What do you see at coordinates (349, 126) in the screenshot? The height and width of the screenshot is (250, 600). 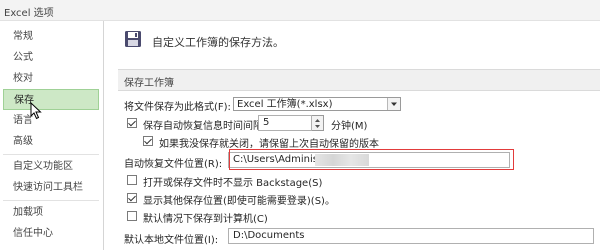 I see `autorecover-unit: 分钟(M)` at bounding box center [349, 126].